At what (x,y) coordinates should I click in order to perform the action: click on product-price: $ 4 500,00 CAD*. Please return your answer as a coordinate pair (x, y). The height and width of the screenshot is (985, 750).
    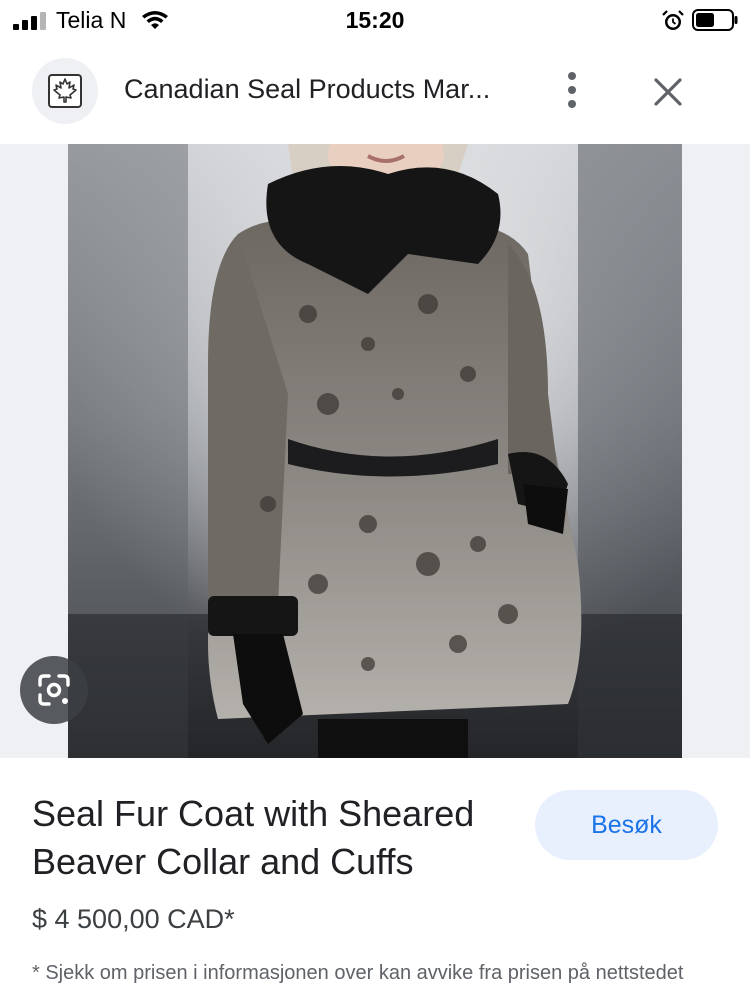
    Looking at the image, I should click on (133, 919).